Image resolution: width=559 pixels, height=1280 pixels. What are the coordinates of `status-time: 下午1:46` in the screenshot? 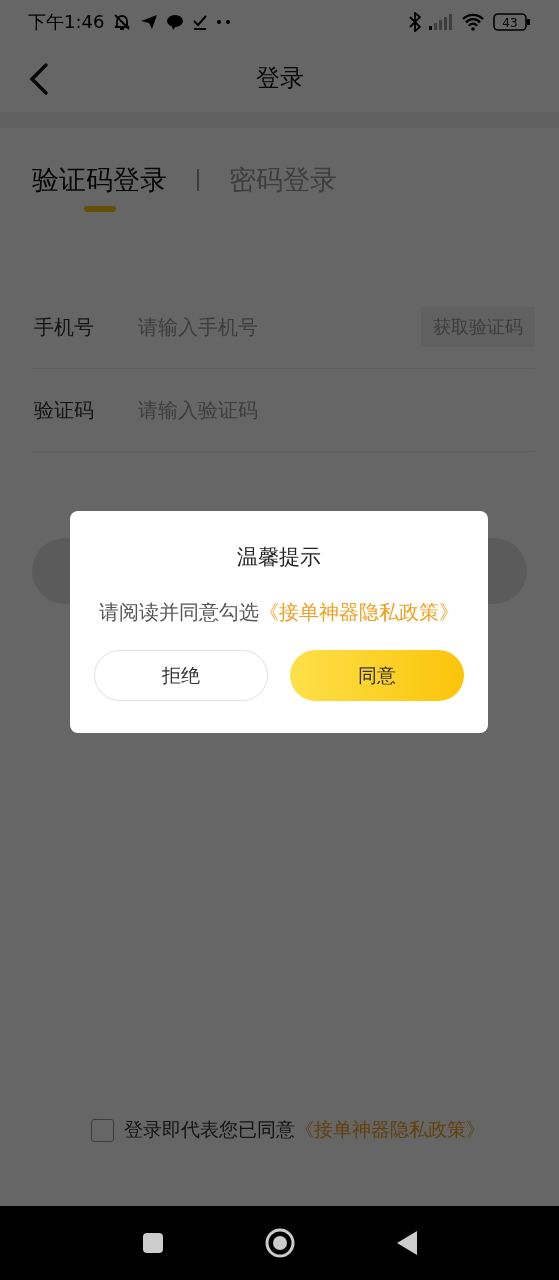 It's located at (66, 22).